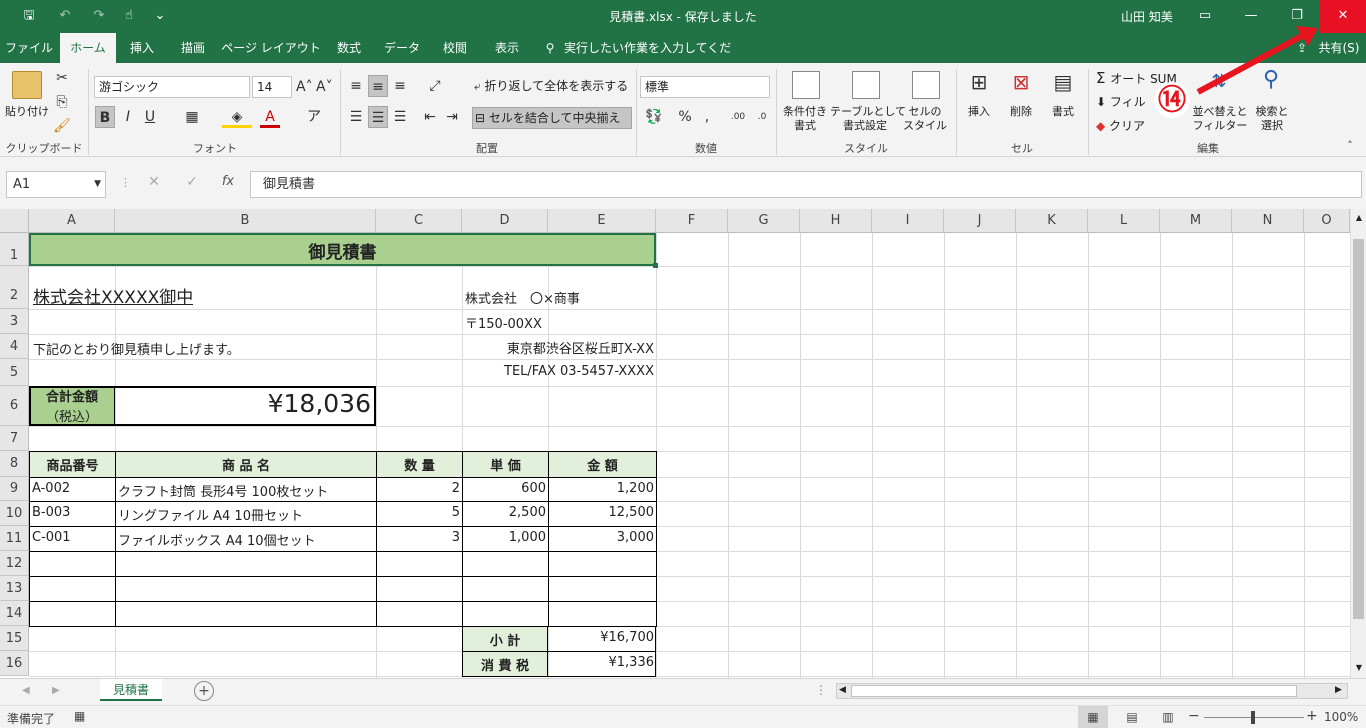  What do you see at coordinates (455, 48) in the screenshot?
I see `tab-review: 校閲` at bounding box center [455, 48].